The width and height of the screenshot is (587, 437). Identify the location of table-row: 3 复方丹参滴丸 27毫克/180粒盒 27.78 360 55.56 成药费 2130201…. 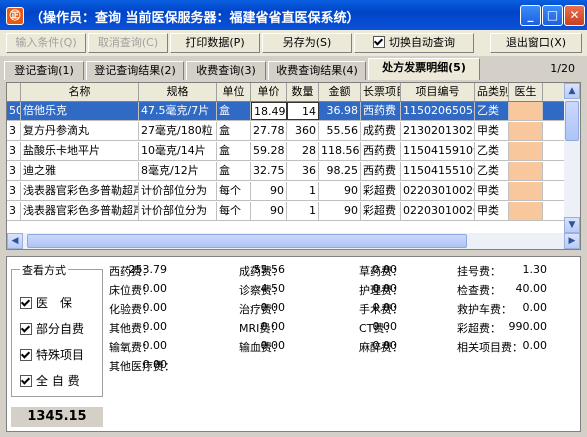
(285, 131).